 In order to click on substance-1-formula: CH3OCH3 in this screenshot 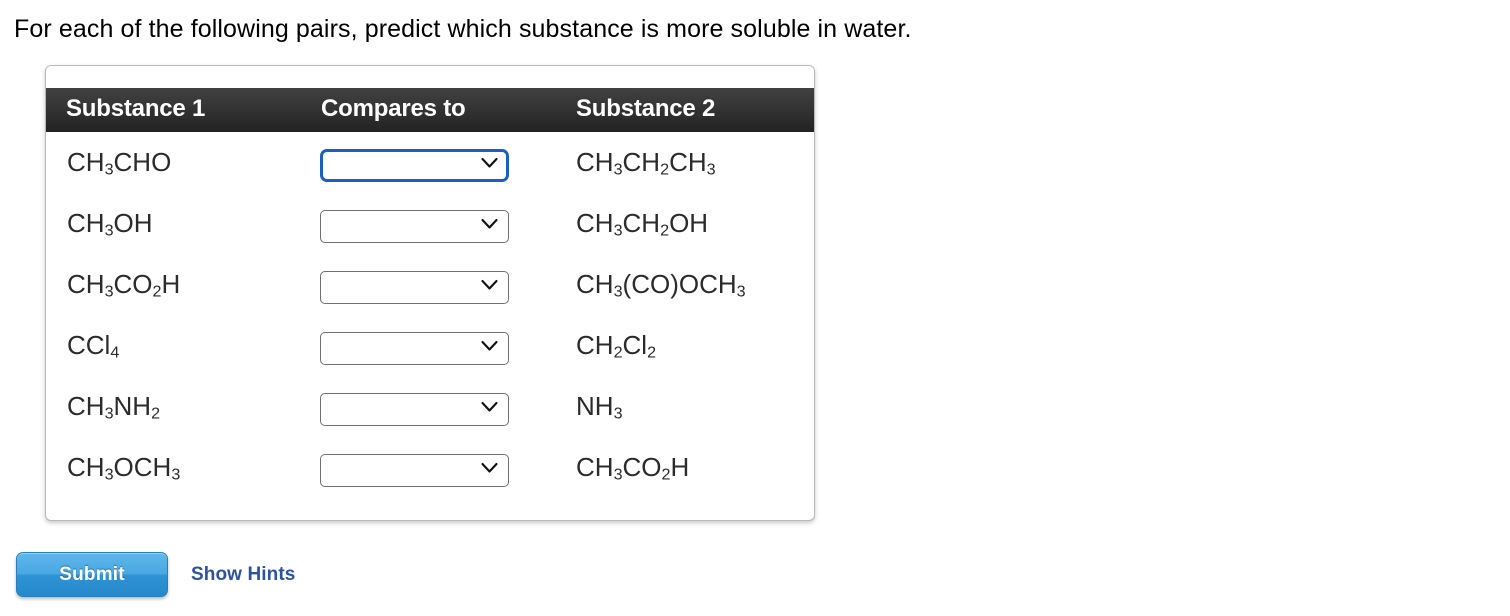, I will do `click(124, 468)`.